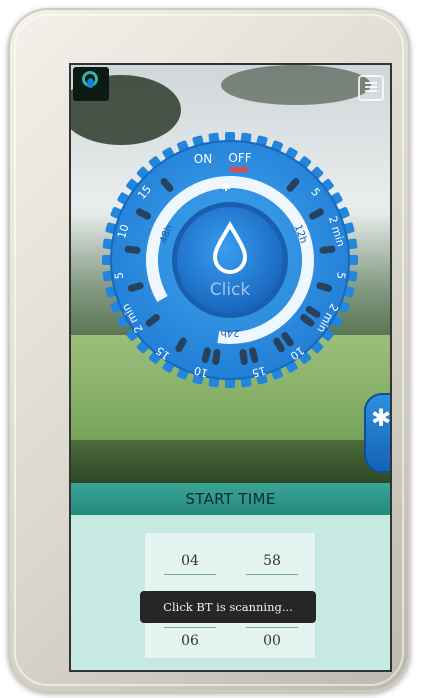  I want to click on hour-value-top: 04, so click(190, 561).